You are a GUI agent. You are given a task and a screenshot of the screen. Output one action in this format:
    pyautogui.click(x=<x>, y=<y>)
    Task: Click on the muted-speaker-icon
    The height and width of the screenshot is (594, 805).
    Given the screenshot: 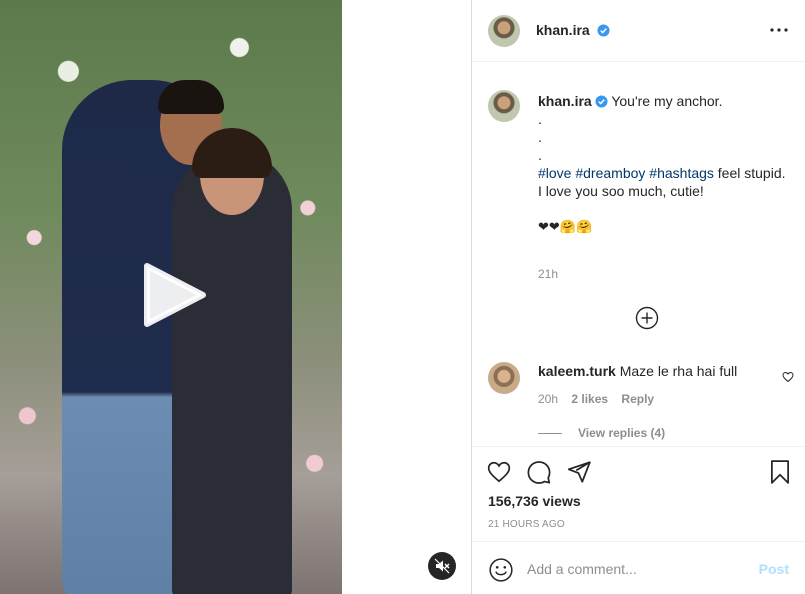 What is the action you would take?
    pyautogui.click(x=442, y=566)
    